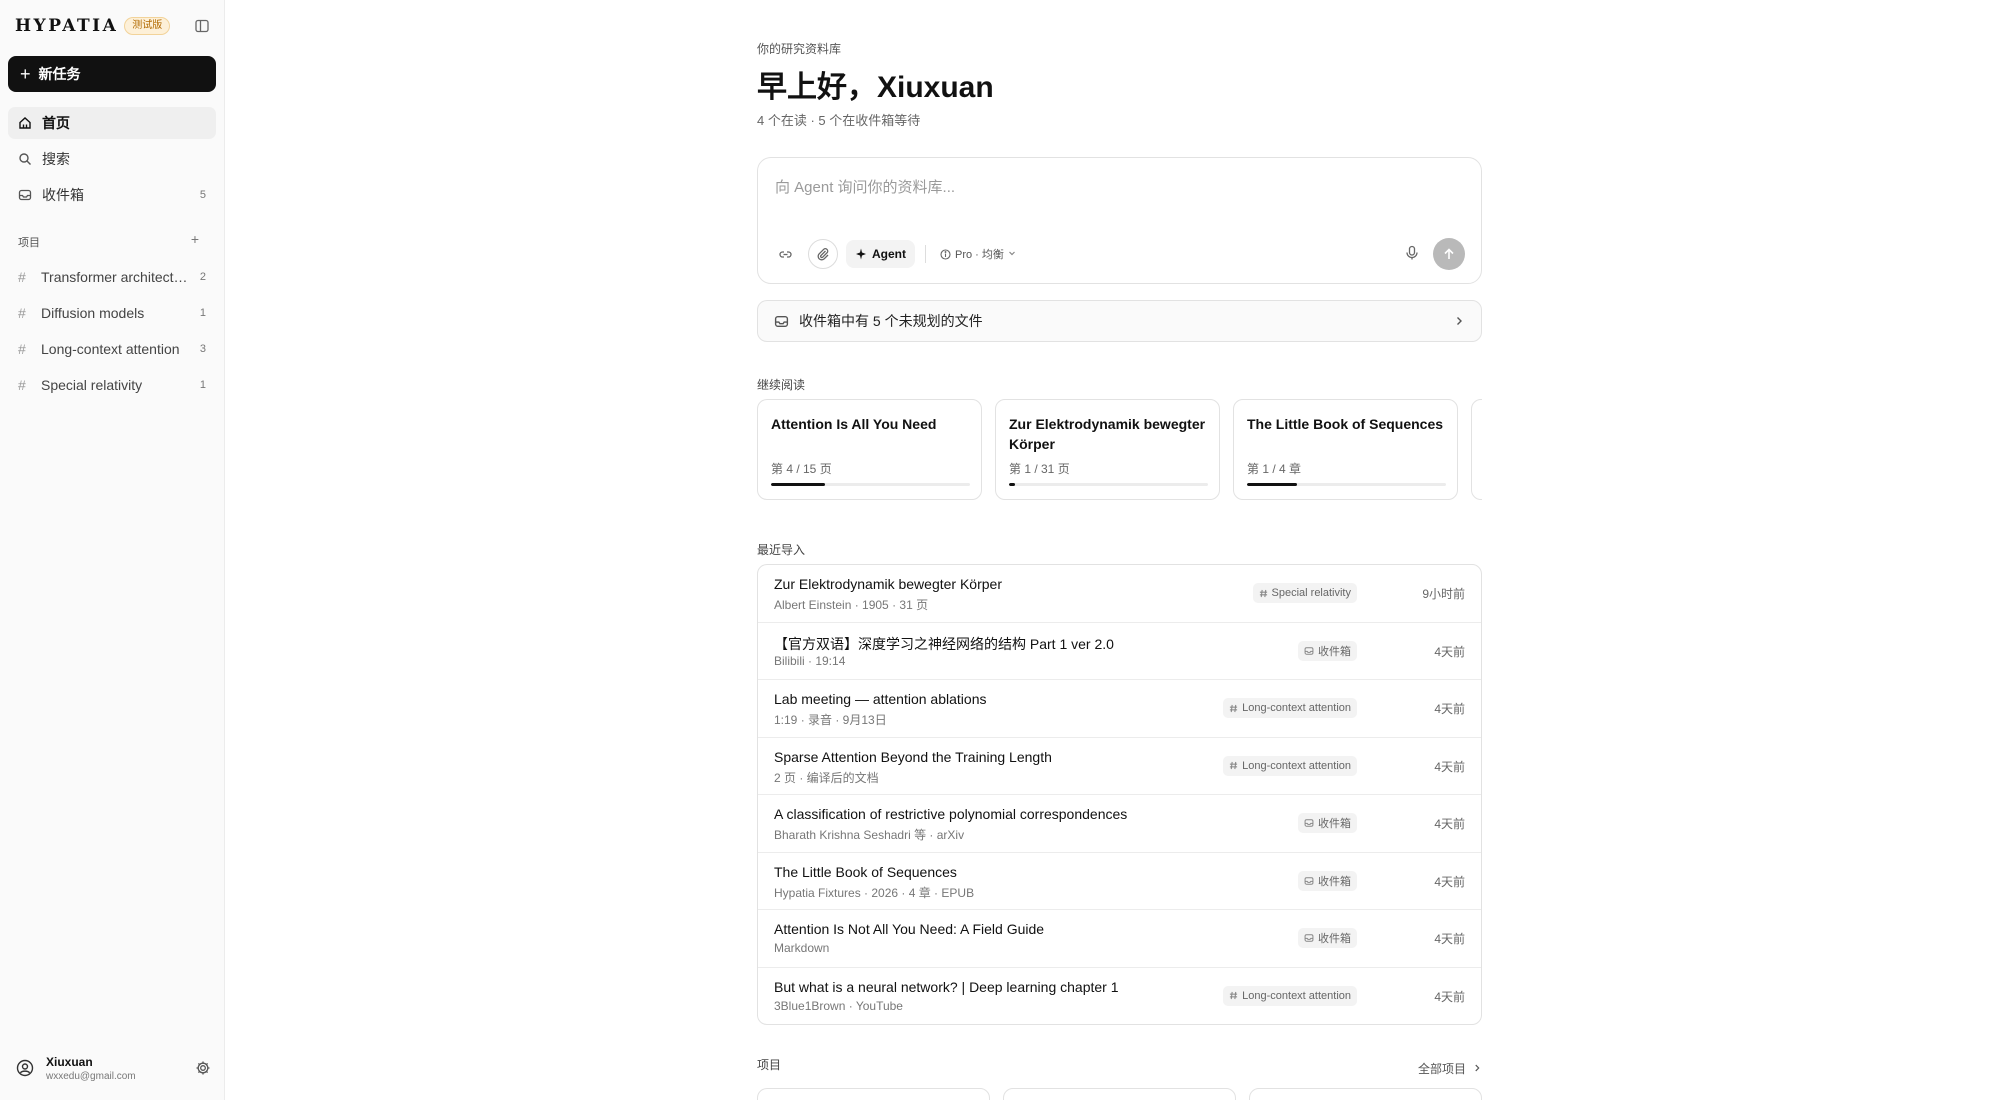  I want to click on settings-gear-icon, so click(203, 1068).